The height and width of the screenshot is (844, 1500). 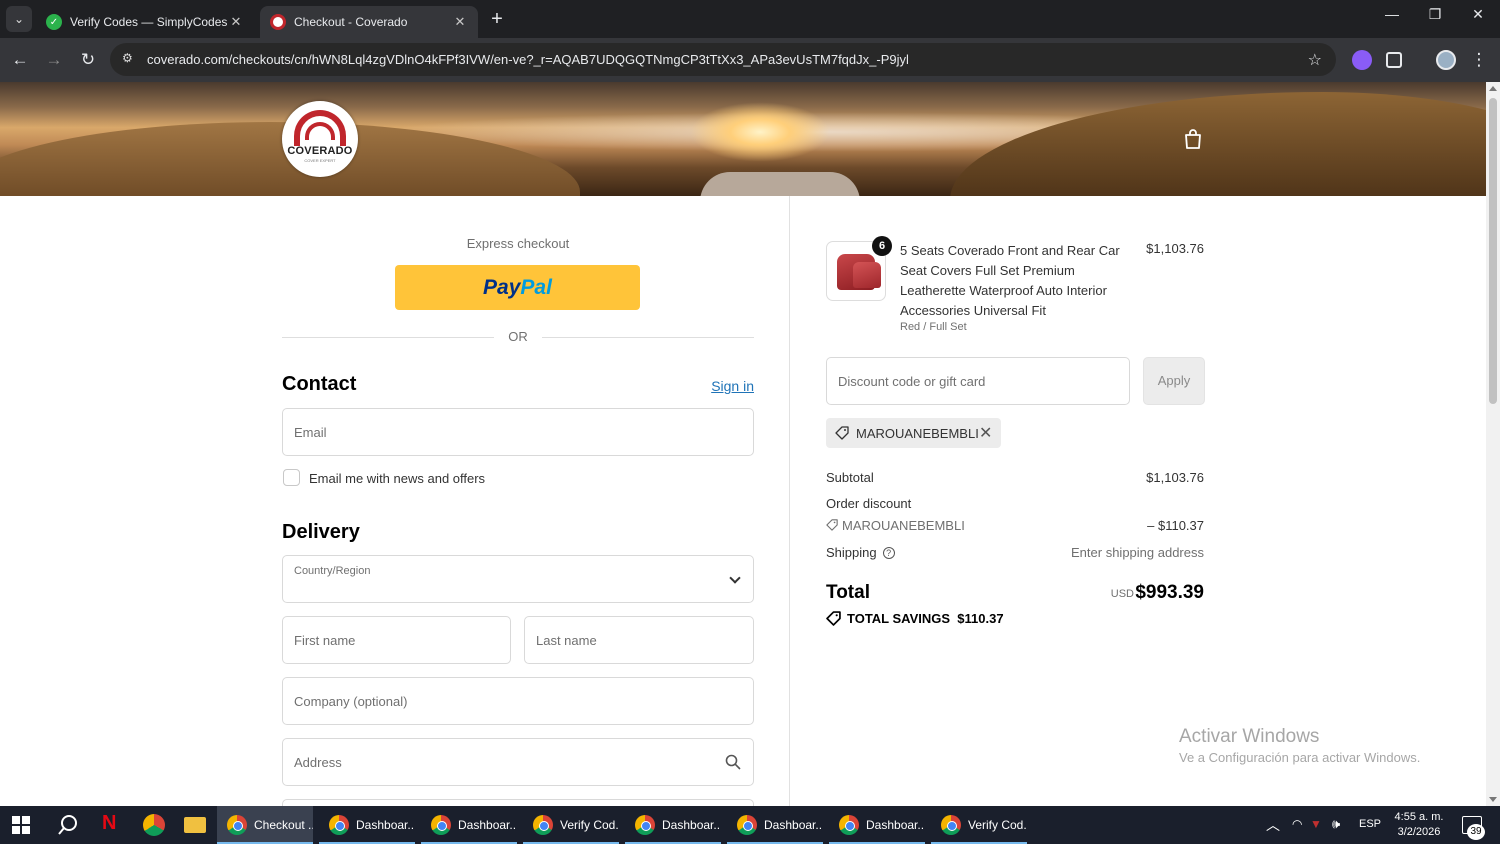 What do you see at coordinates (933, 327) in the screenshot?
I see `product-variant: Red / Full Set` at bounding box center [933, 327].